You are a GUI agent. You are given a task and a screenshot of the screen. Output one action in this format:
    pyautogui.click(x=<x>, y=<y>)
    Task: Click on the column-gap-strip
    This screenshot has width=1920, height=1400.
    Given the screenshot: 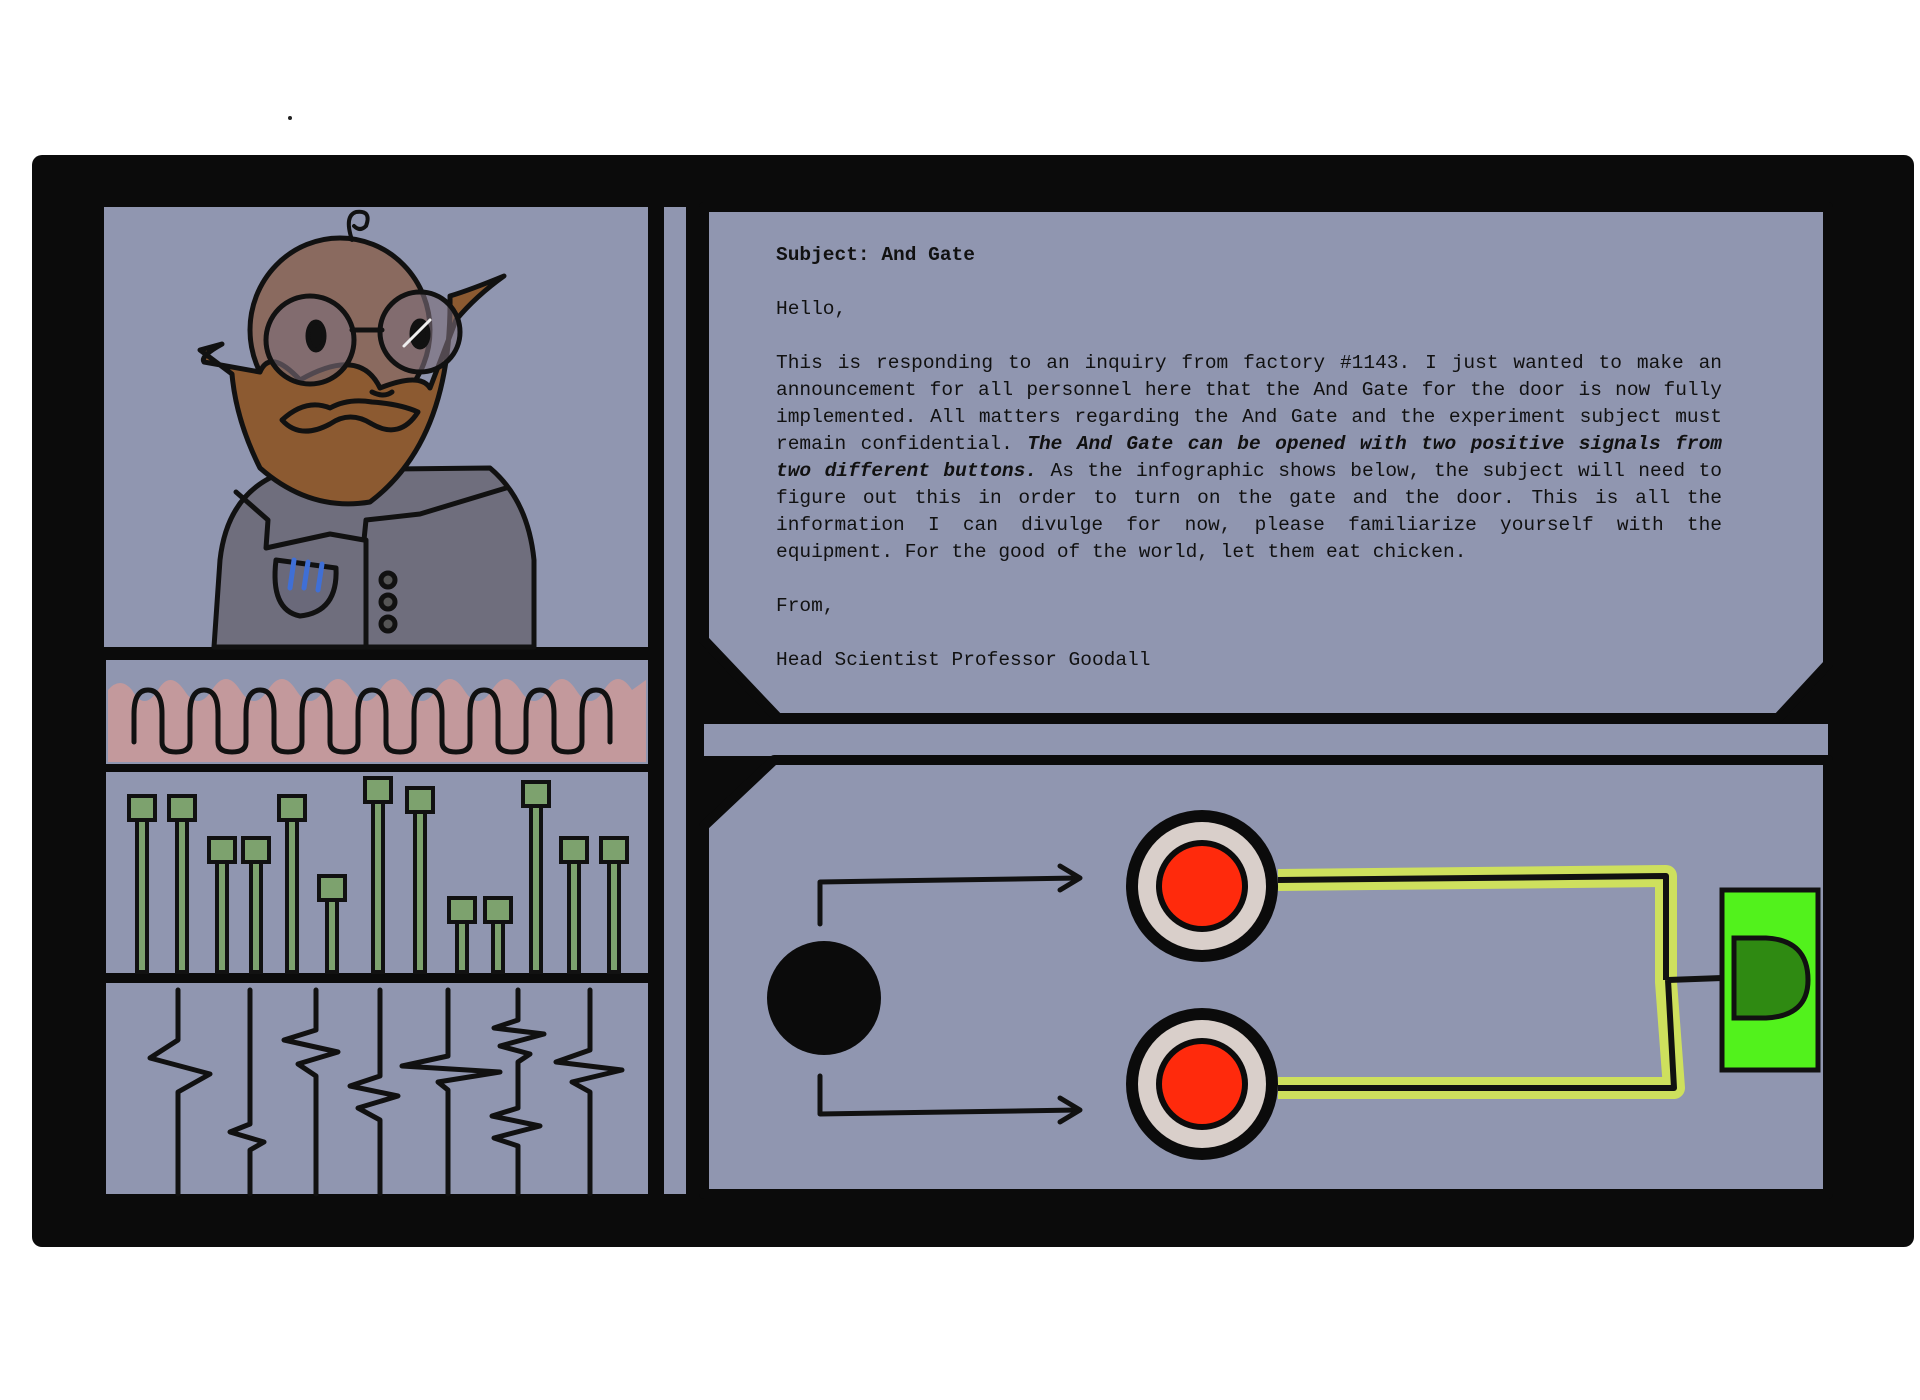 What is the action you would take?
    pyautogui.click(x=675, y=700)
    